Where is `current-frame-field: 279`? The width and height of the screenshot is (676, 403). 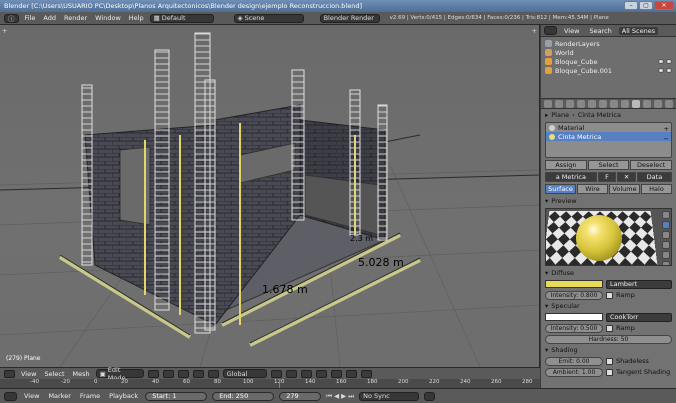 current-frame-field: 279 is located at coordinates (300, 396).